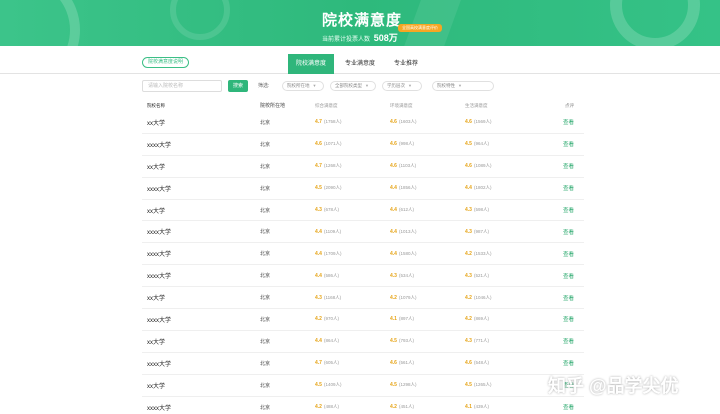  I want to click on search-button: 搜索, so click(238, 86).